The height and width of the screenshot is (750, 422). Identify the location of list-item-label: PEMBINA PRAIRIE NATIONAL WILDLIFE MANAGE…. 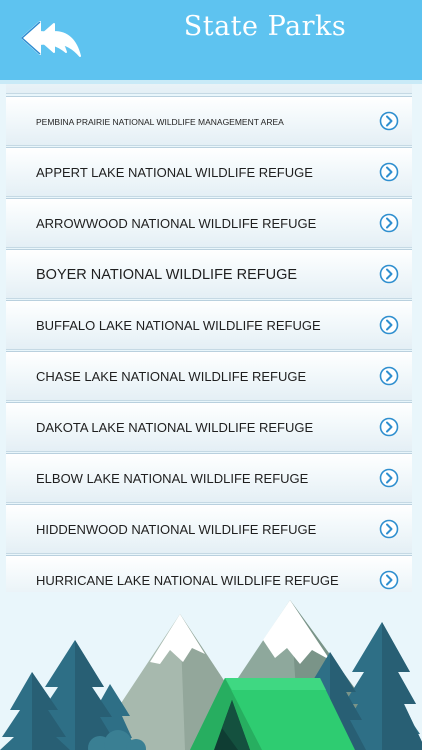
(160, 122).